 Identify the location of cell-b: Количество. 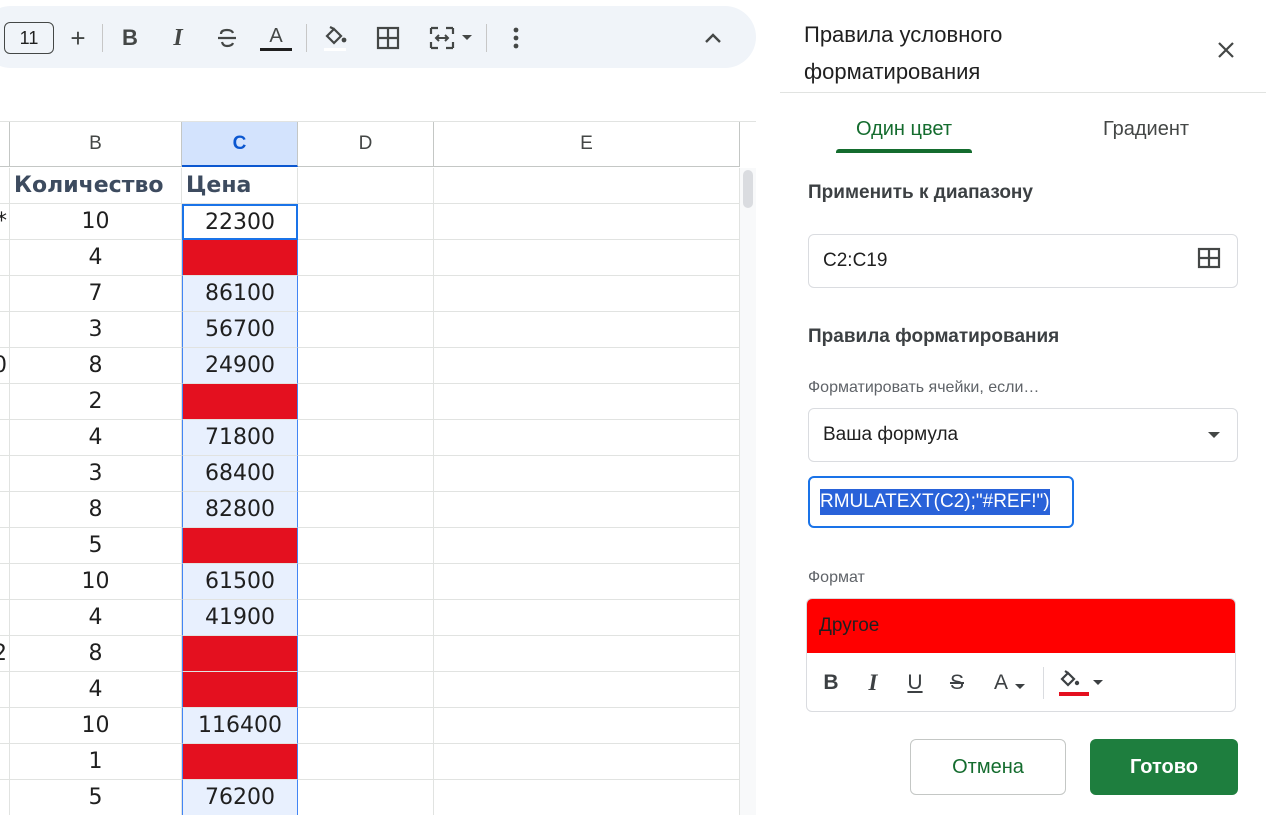
(96, 186).